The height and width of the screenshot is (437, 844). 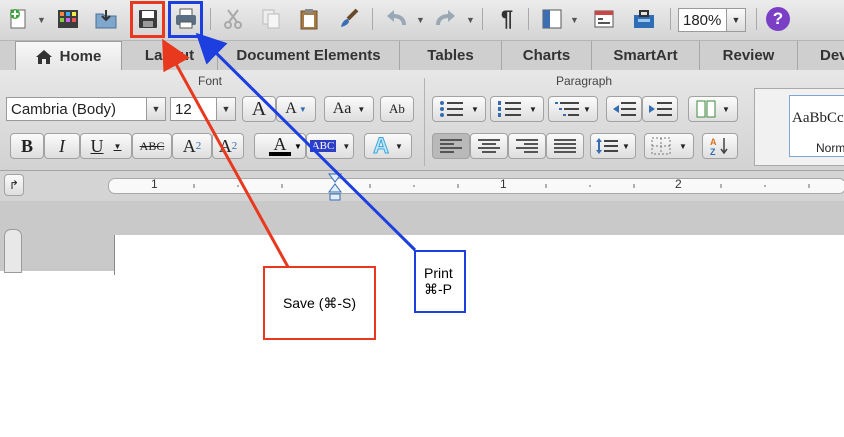 What do you see at coordinates (438, 289) in the screenshot?
I see `print-callout-shortcut: ⌘-P` at bounding box center [438, 289].